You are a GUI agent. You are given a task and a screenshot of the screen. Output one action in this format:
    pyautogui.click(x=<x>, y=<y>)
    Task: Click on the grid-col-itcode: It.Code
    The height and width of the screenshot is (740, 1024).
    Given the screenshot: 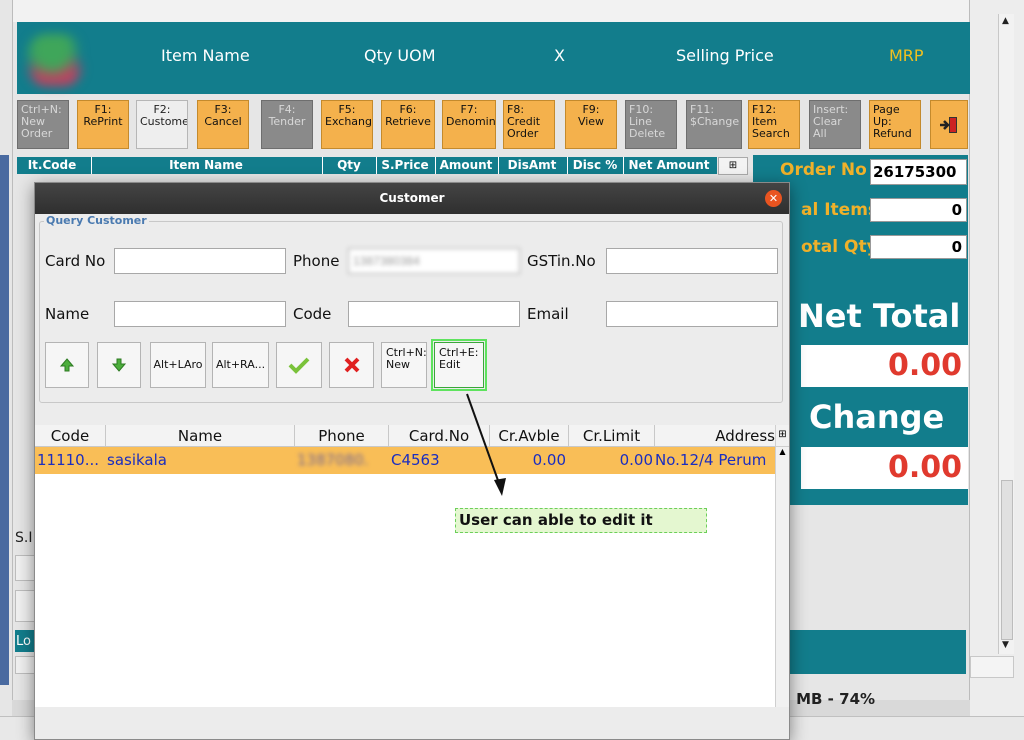 What is the action you would take?
    pyautogui.click(x=52, y=165)
    